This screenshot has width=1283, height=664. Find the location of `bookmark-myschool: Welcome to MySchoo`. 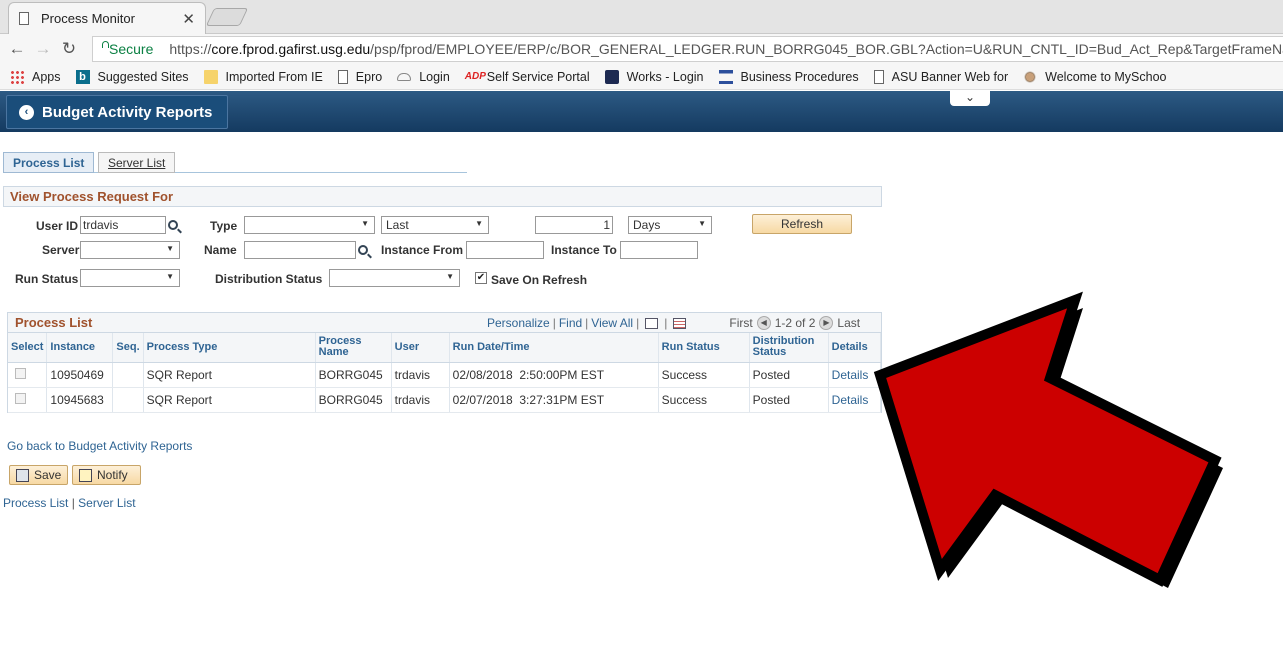

bookmark-myschool: Welcome to MySchoo is located at coordinates (1095, 76).